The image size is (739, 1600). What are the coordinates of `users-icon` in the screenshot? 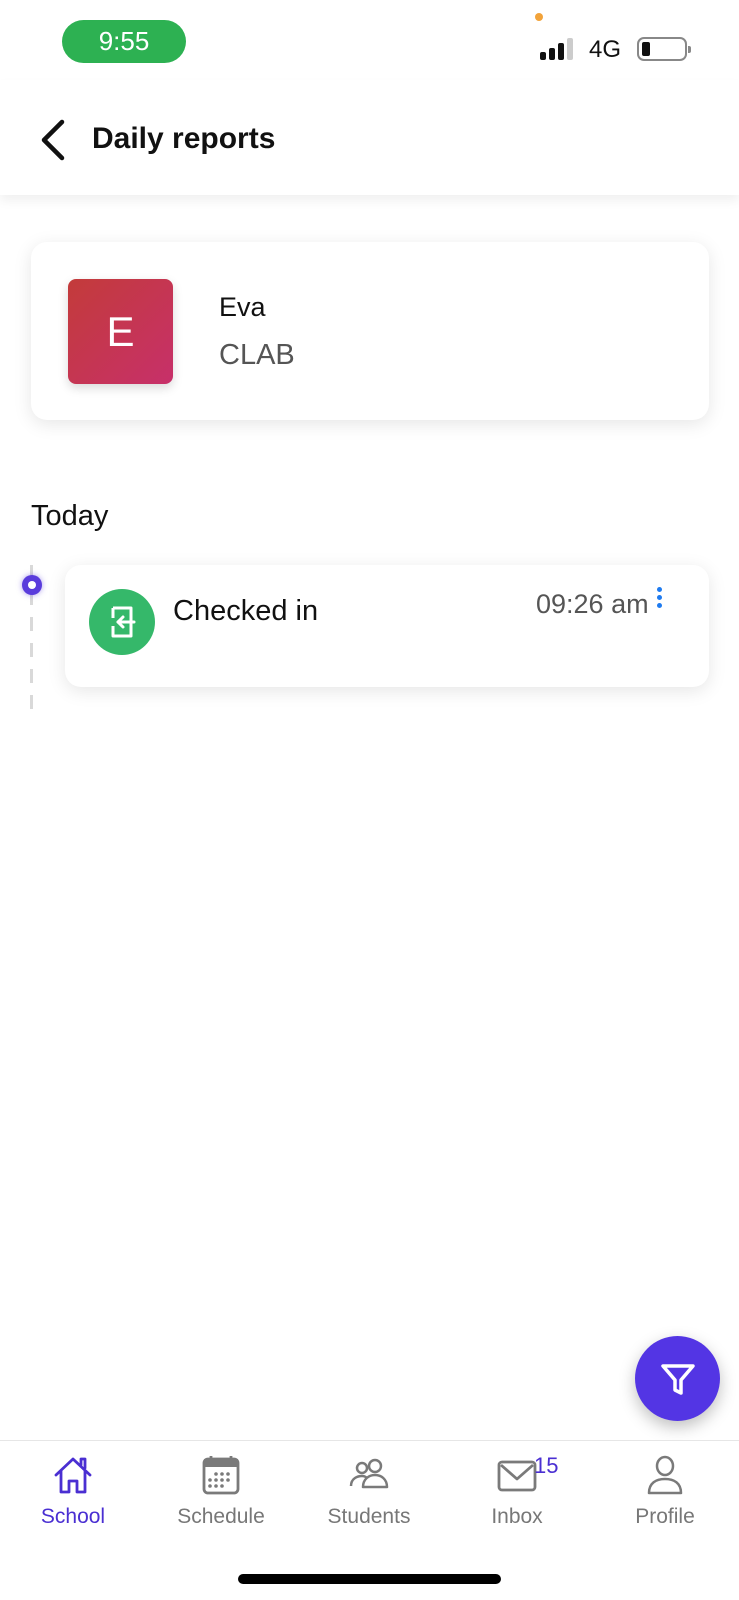 It's located at (369, 1473).